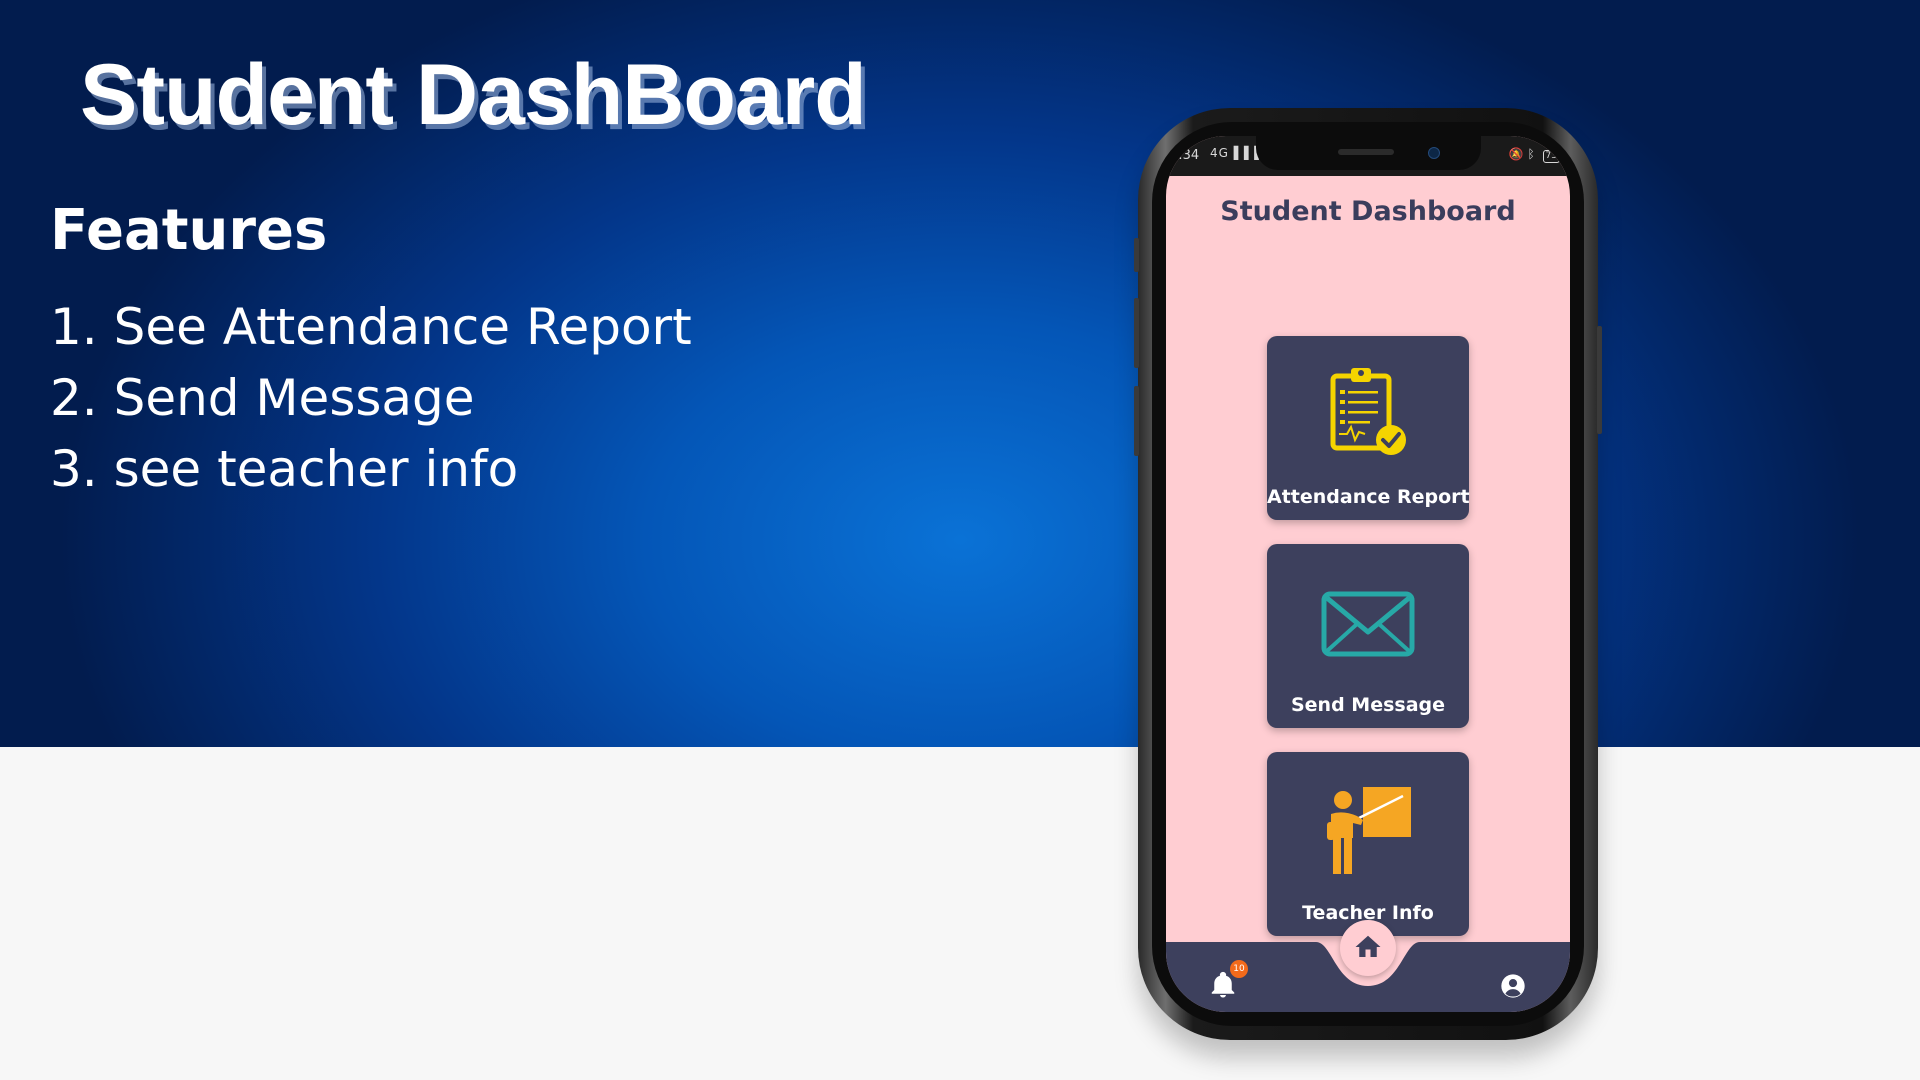 The image size is (1920, 1080). I want to click on status-icons: 🔕 ᛒ 73, so click(1534, 155).